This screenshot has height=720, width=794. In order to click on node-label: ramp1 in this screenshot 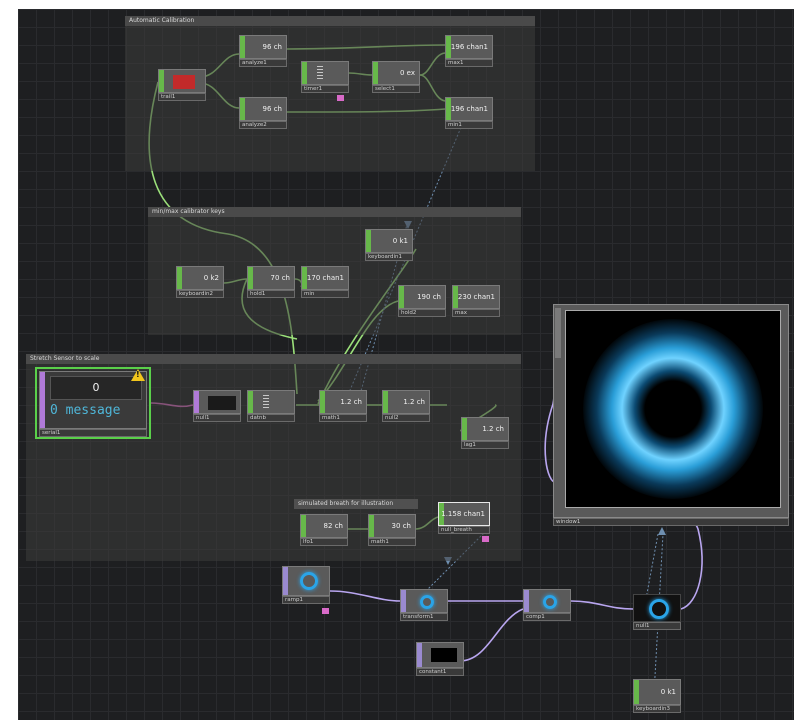, I will do `click(306, 600)`.